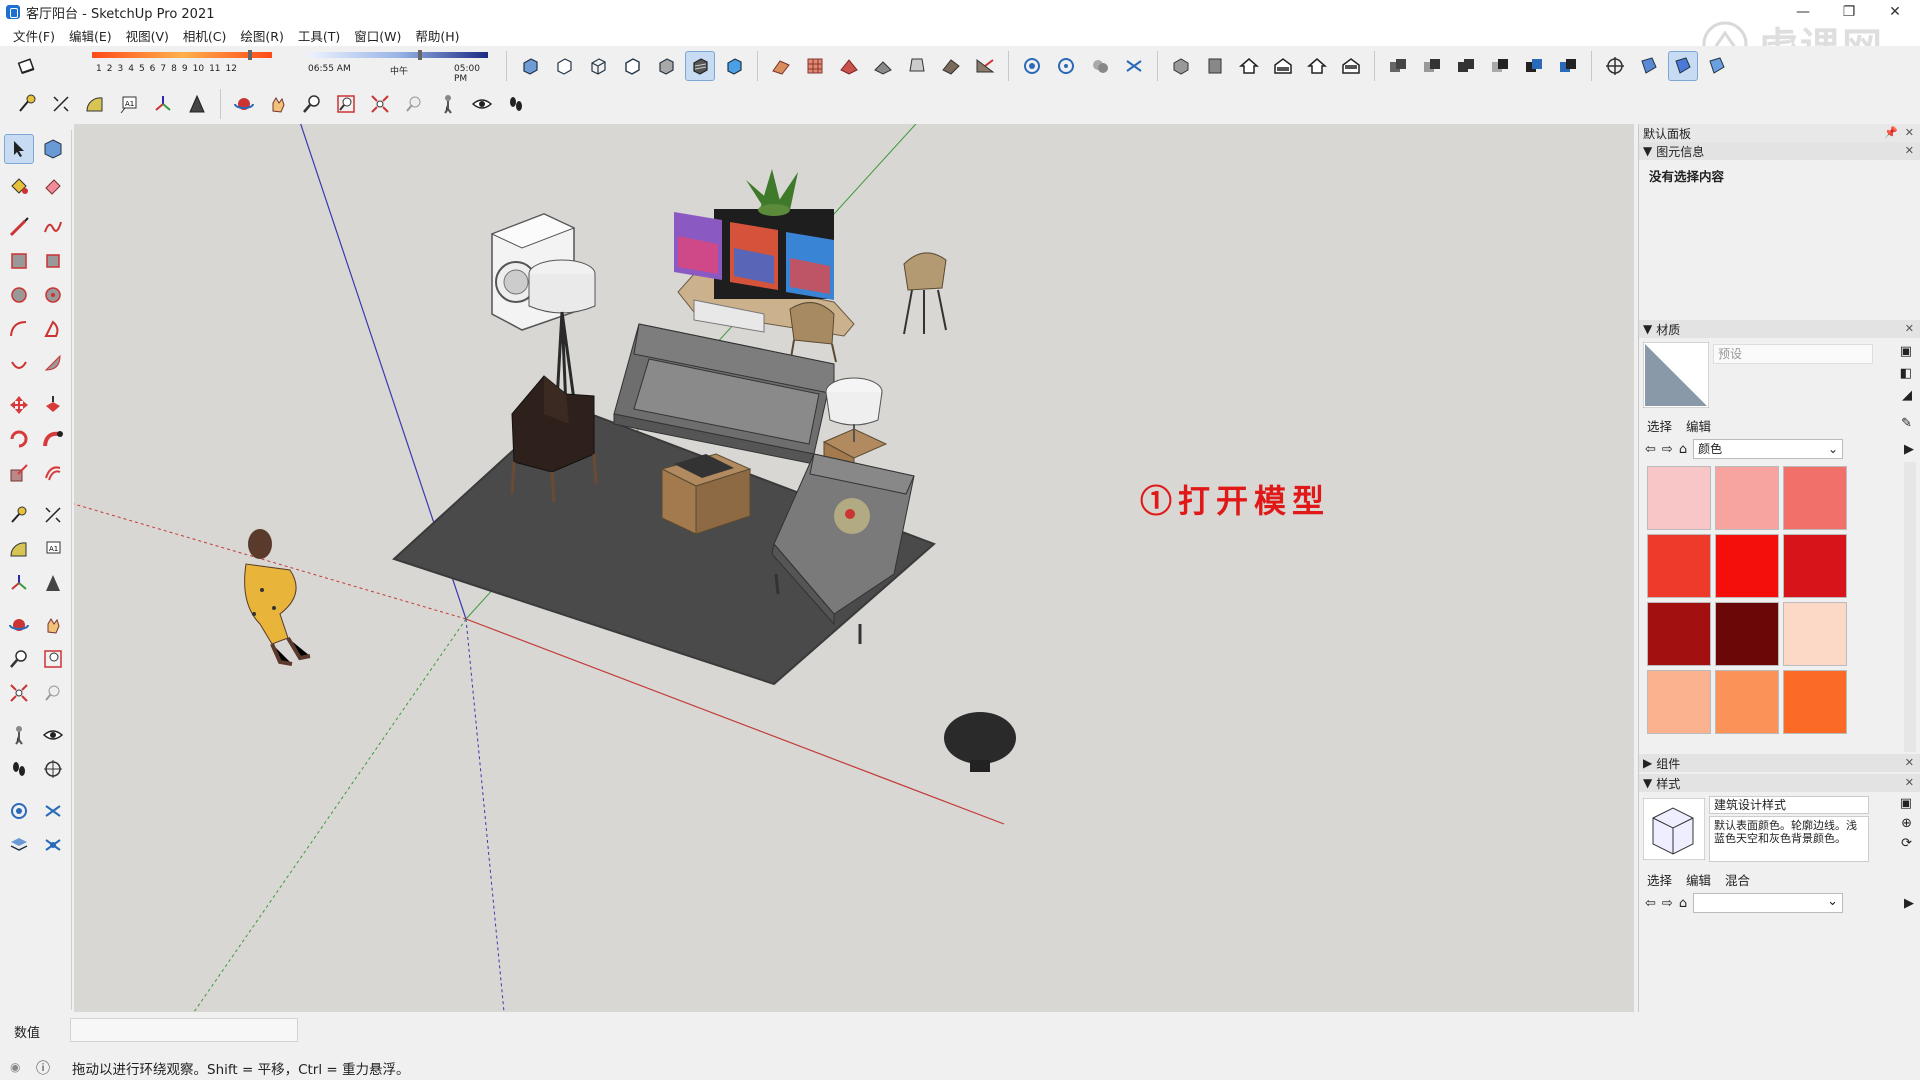 The image size is (1920, 1080). What do you see at coordinates (53, 405) in the screenshot?
I see `push-pull-icon` at bounding box center [53, 405].